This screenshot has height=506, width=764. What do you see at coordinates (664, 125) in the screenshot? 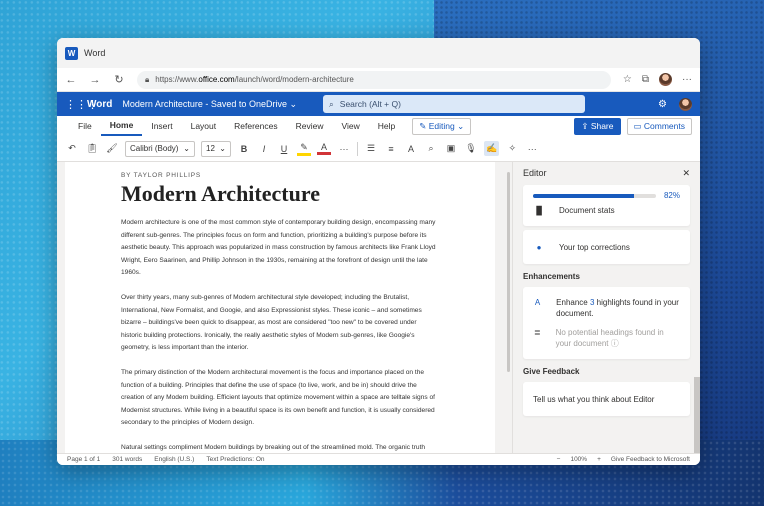
I see `comments-label: Comments` at bounding box center [664, 125].